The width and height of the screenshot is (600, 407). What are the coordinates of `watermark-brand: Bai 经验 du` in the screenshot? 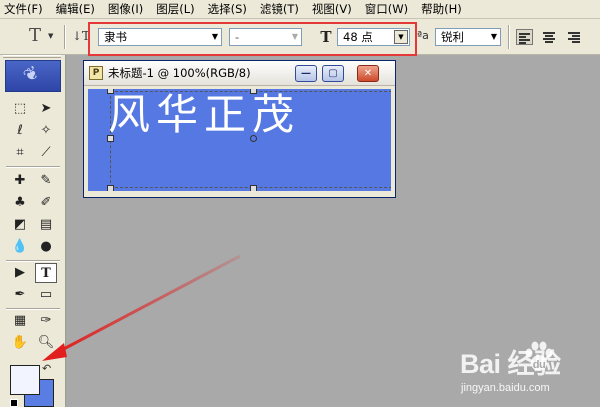 It's located at (510, 361).